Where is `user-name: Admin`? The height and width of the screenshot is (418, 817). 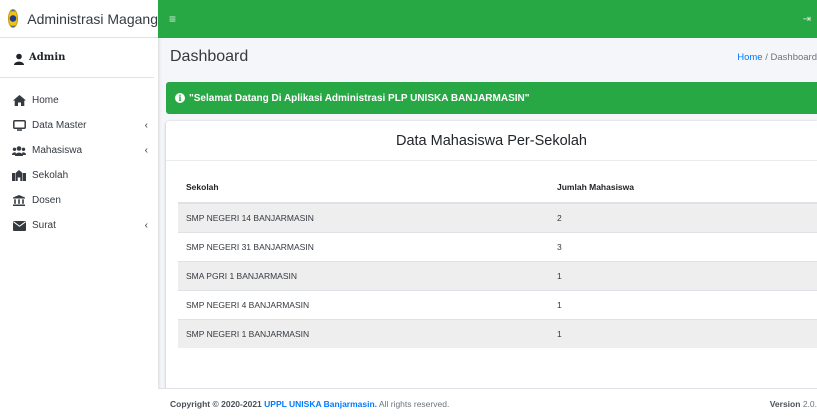
user-name: Admin is located at coordinates (47, 57).